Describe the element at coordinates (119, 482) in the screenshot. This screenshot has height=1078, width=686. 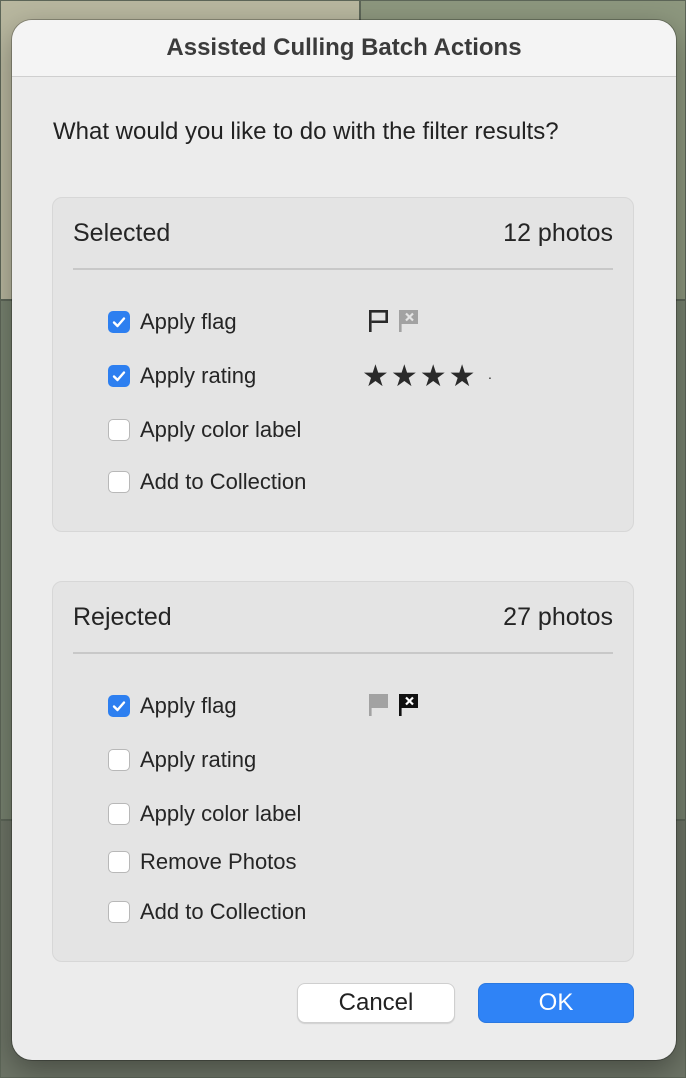
I see `selected-add-to-collection-checkbox` at that location.